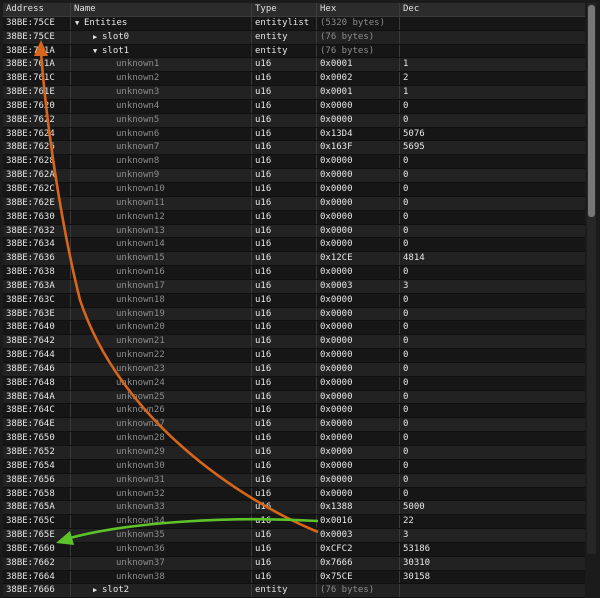  I want to click on table-row: 38BE:7626 unknown7 u16 0x163F 5695, so click(294, 148).